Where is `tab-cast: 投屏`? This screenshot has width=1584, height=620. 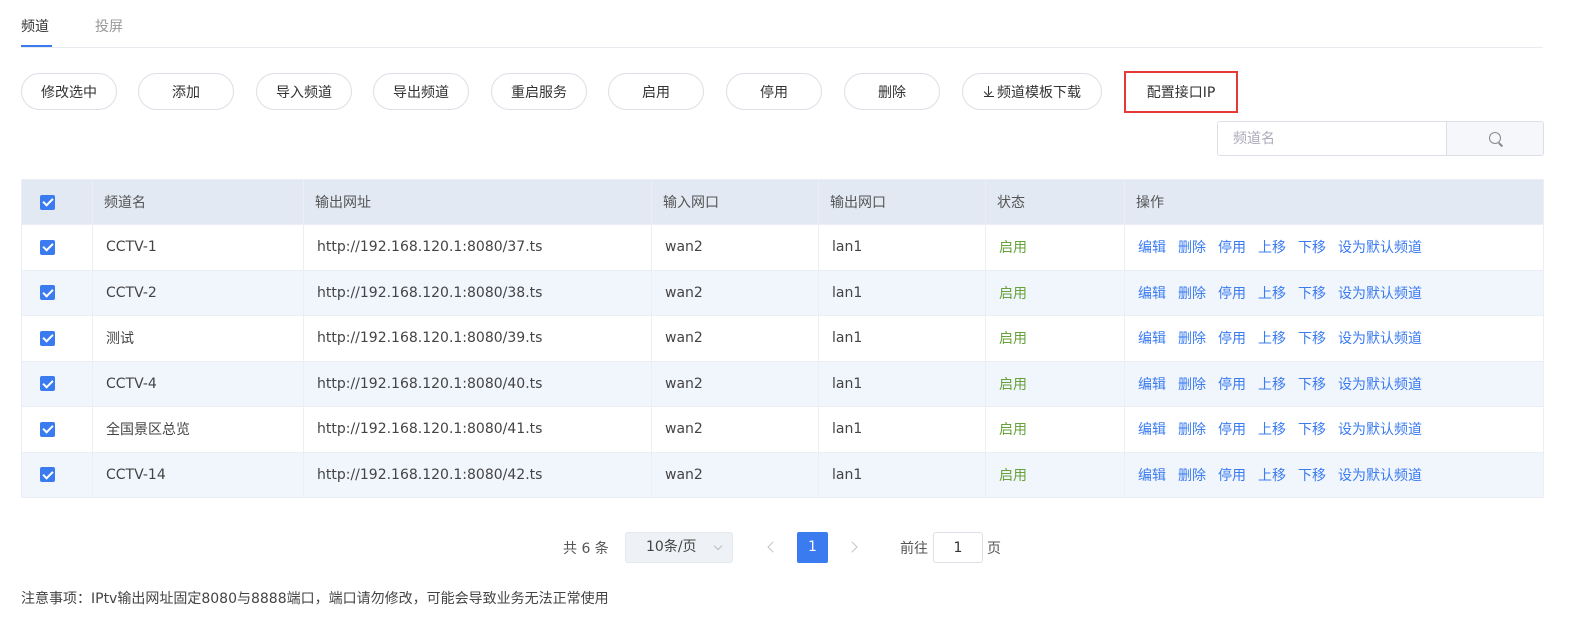
tab-cast: 投屏 is located at coordinates (109, 27).